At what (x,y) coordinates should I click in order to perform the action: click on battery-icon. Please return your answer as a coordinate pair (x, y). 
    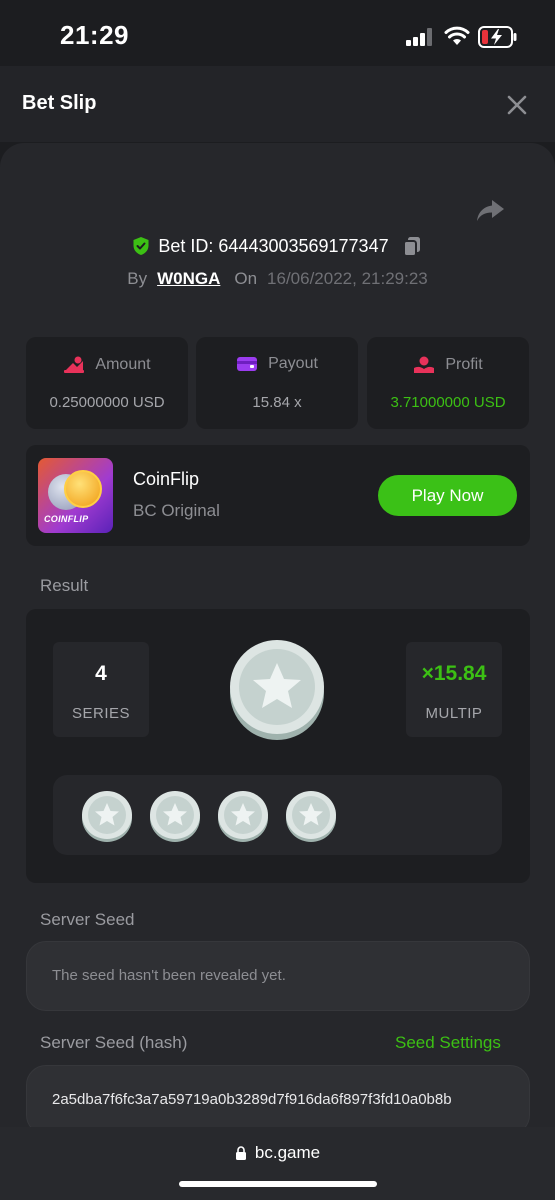
    Looking at the image, I should click on (497, 37).